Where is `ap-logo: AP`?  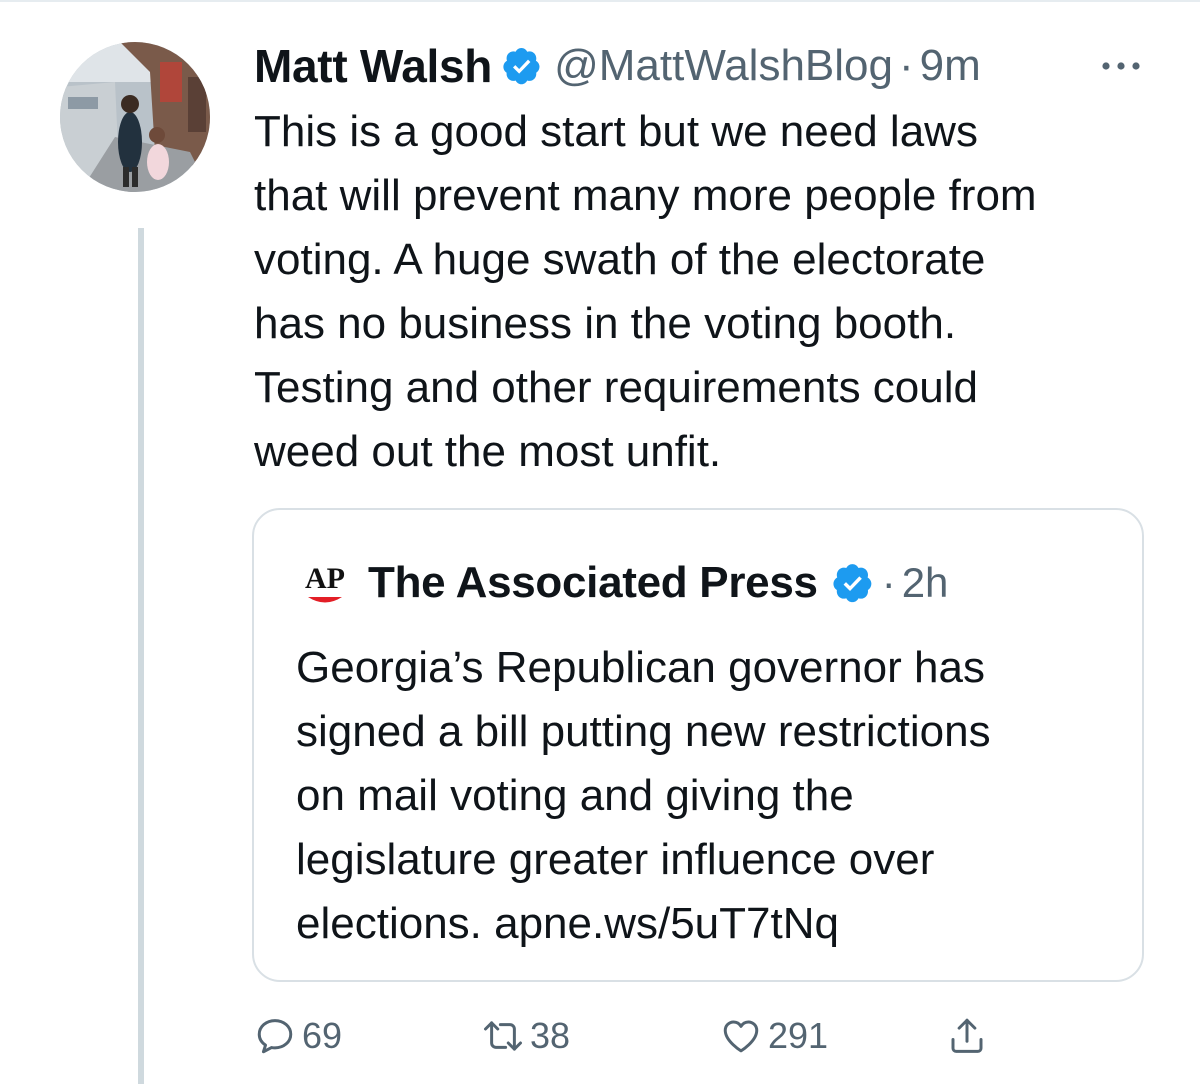
ap-logo: AP is located at coordinates (325, 583).